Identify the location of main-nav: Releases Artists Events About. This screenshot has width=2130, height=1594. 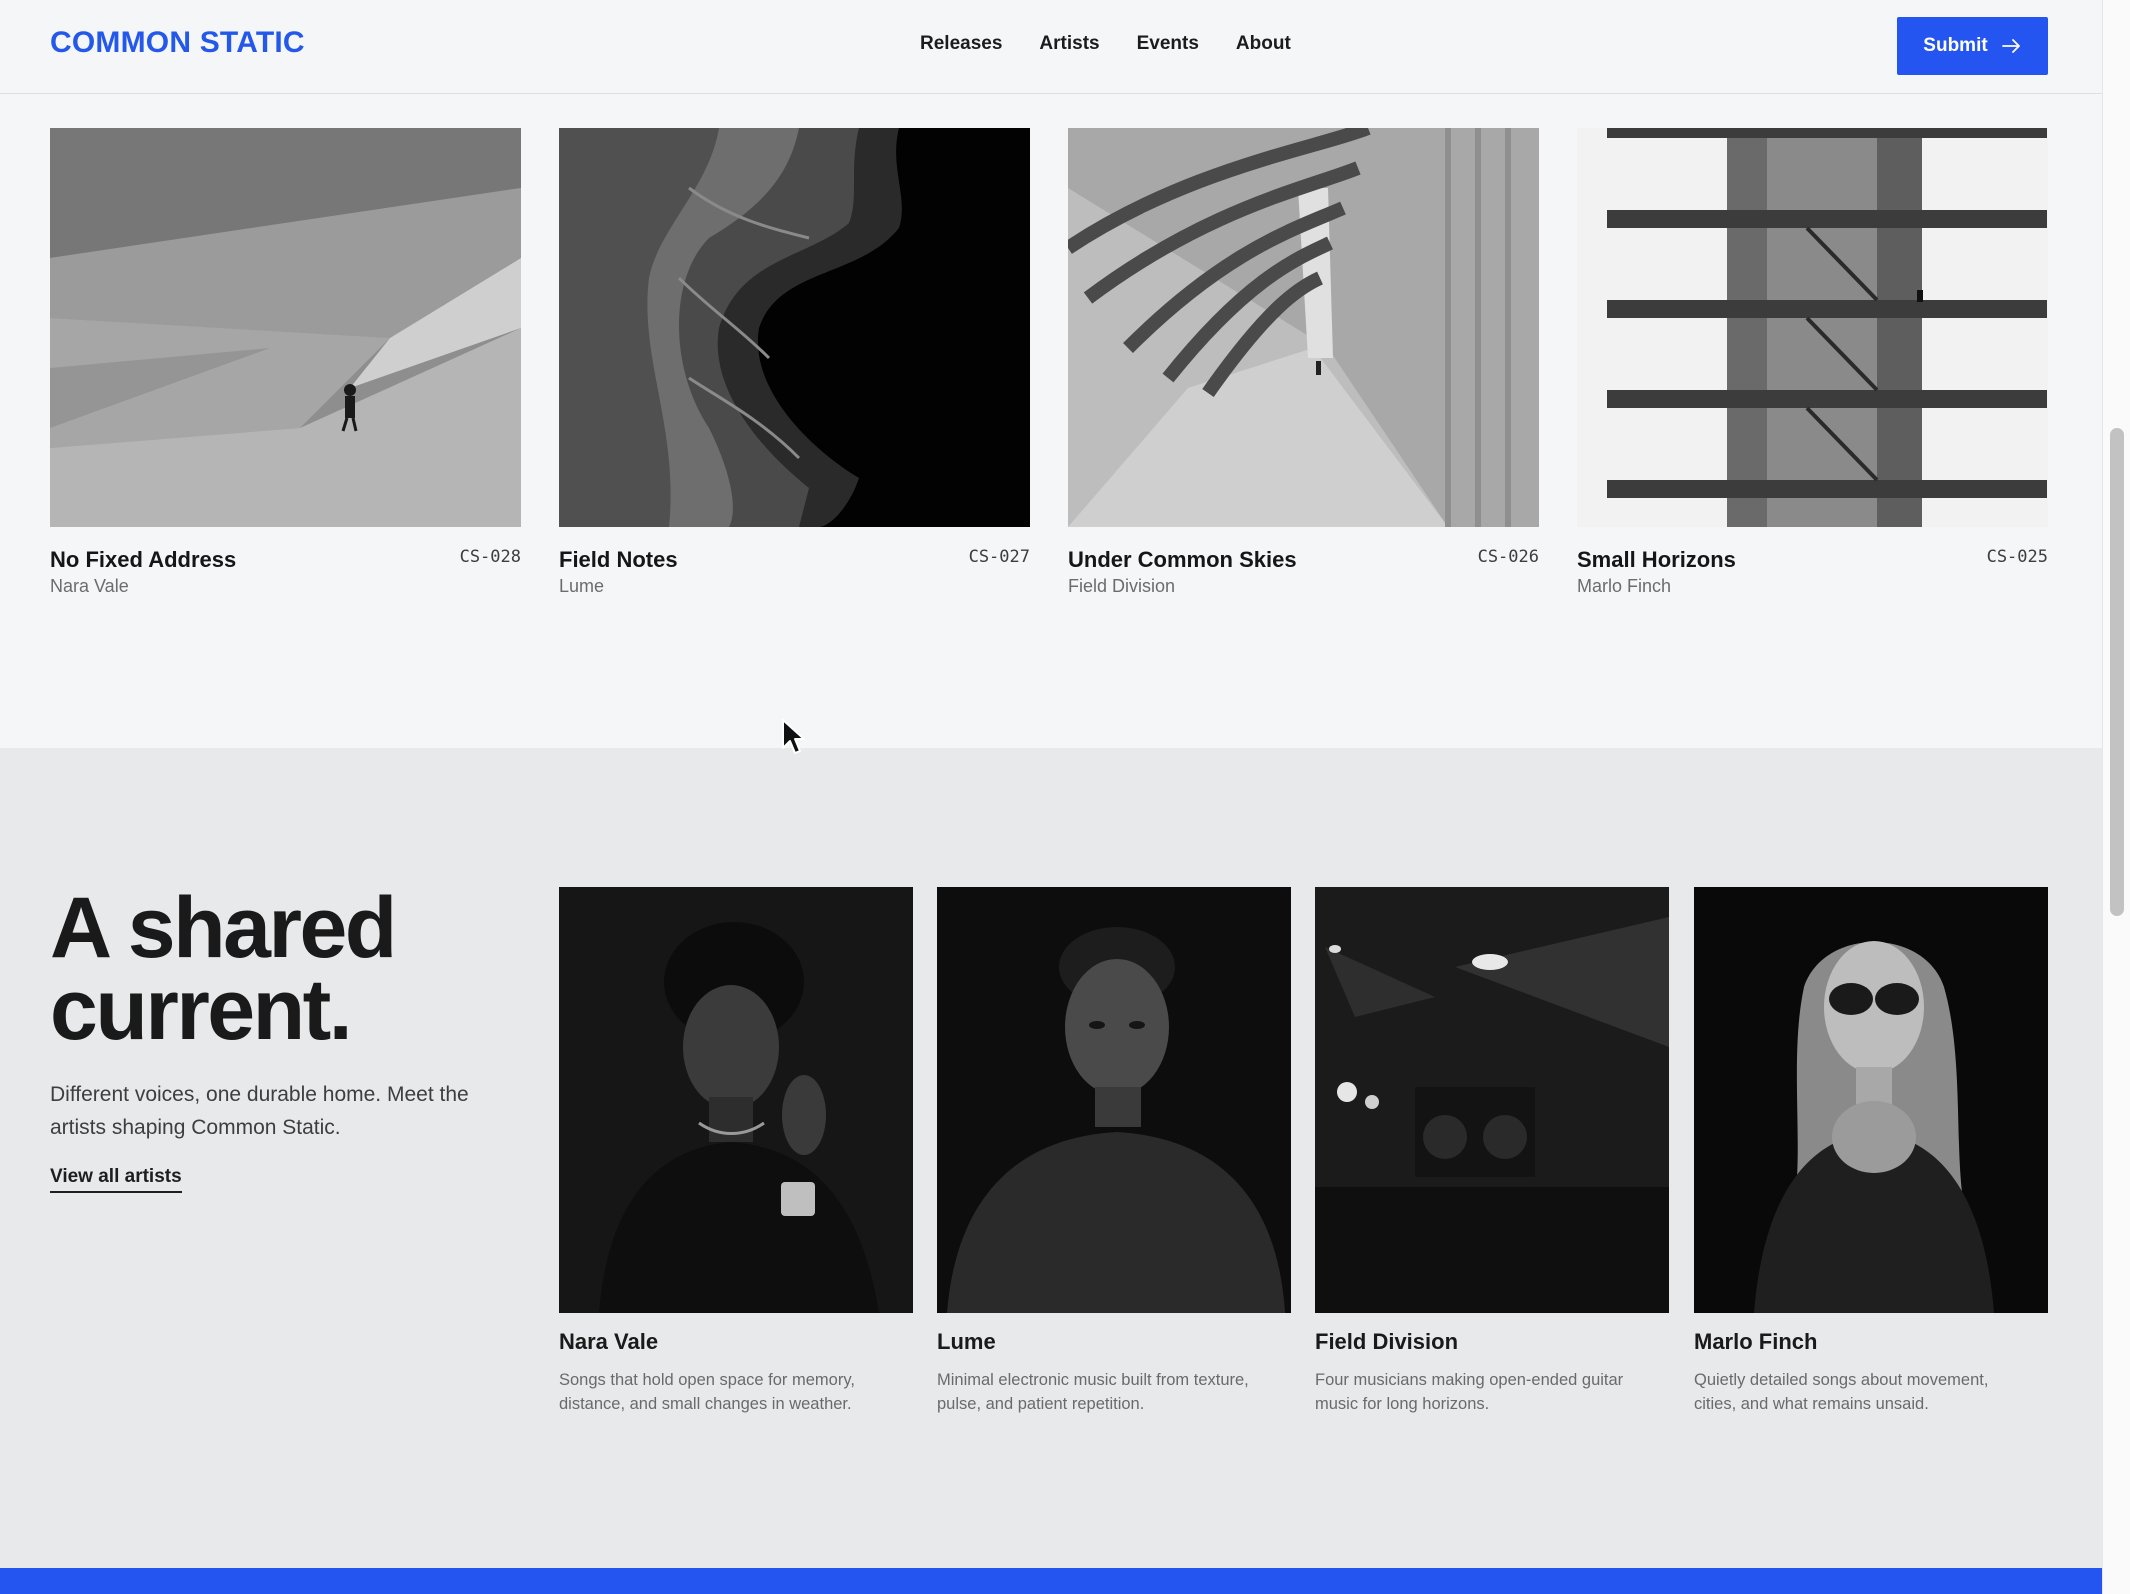
(1105, 44).